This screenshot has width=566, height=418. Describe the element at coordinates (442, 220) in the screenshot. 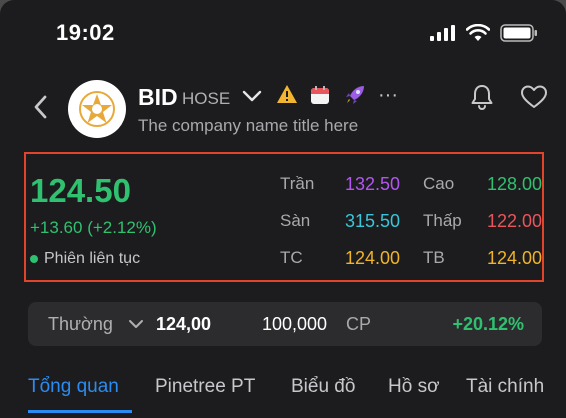

I see `low-label: Thấp` at that location.